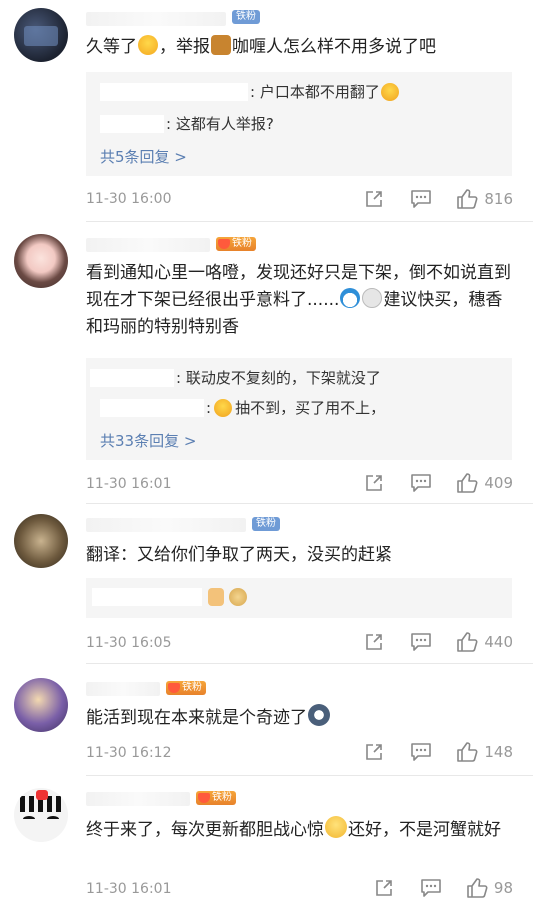  Describe the element at coordinates (239, 555) in the screenshot. I see `comment-text: 翻译：又给你们争取了两天，没买的赶紧` at that location.